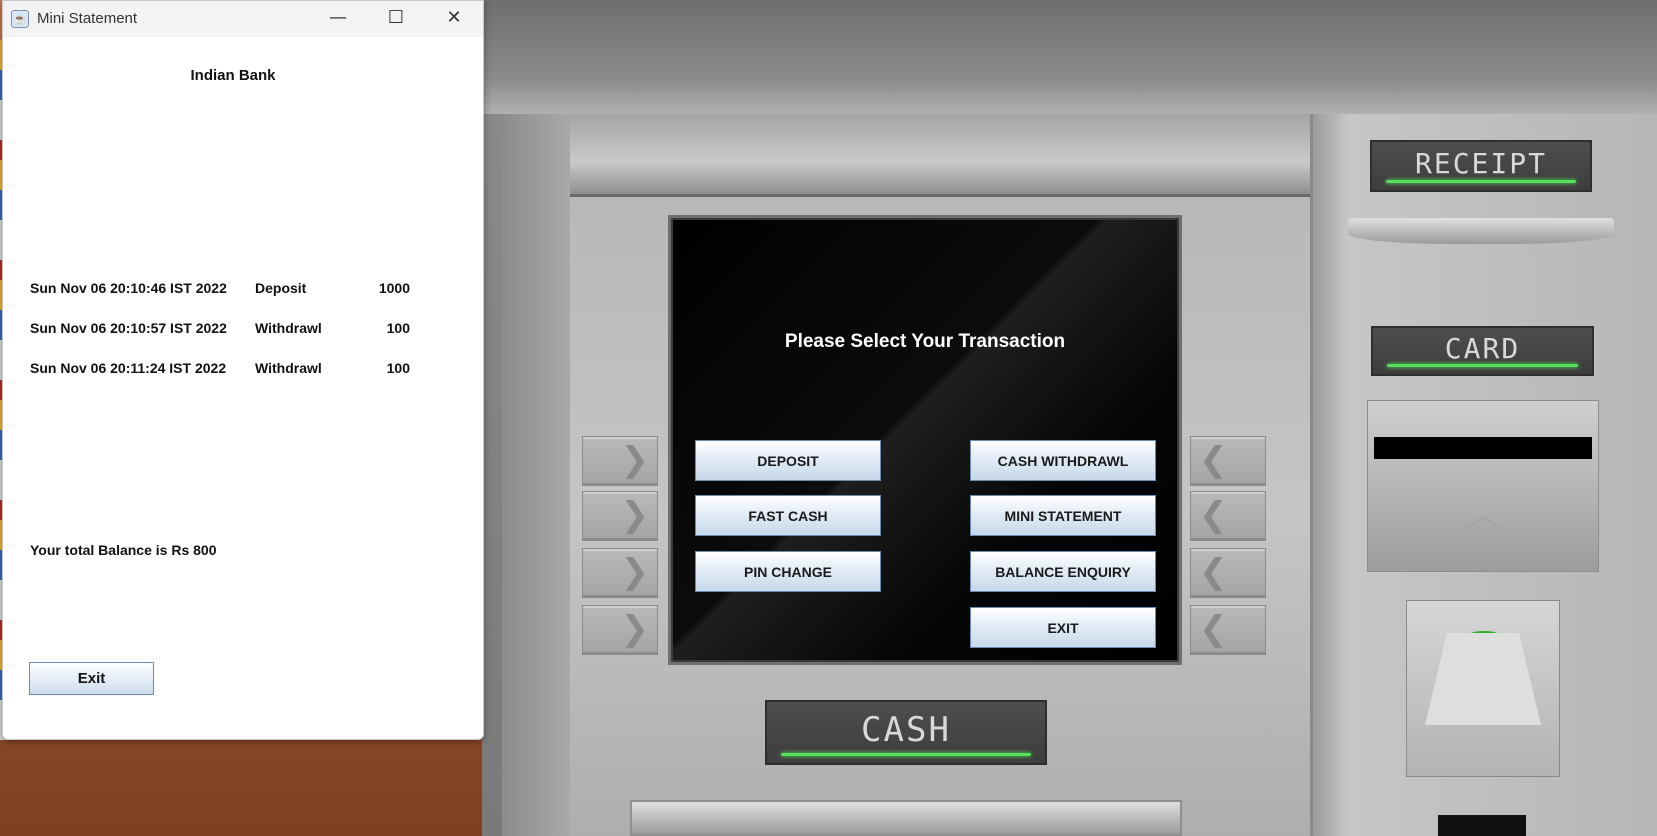 Image resolution: width=1657 pixels, height=836 pixels. I want to click on card-led, so click(1482, 365).